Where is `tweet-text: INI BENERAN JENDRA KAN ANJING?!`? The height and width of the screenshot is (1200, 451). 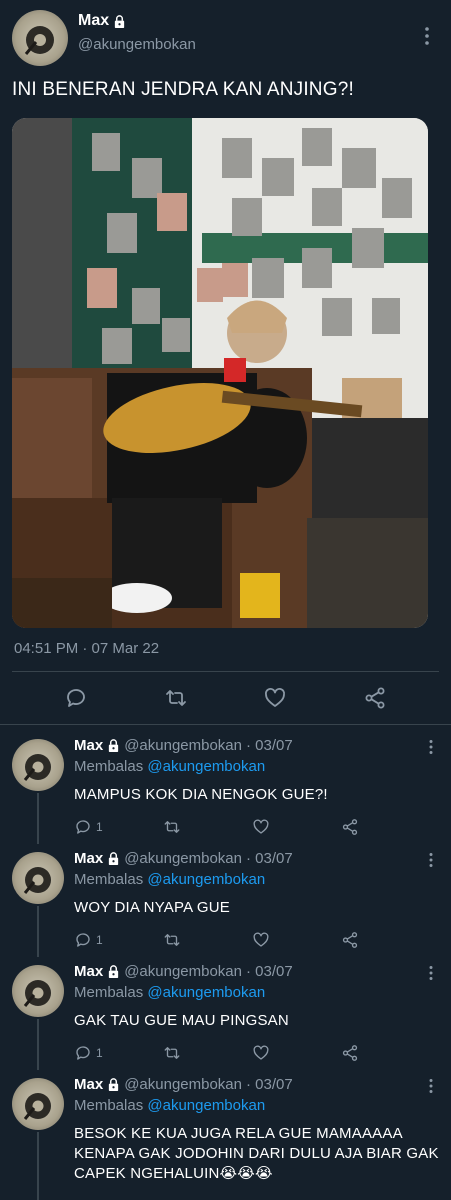 tweet-text: INI BENERAN JENDRA KAN ANJING?! is located at coordinates (183, 89).